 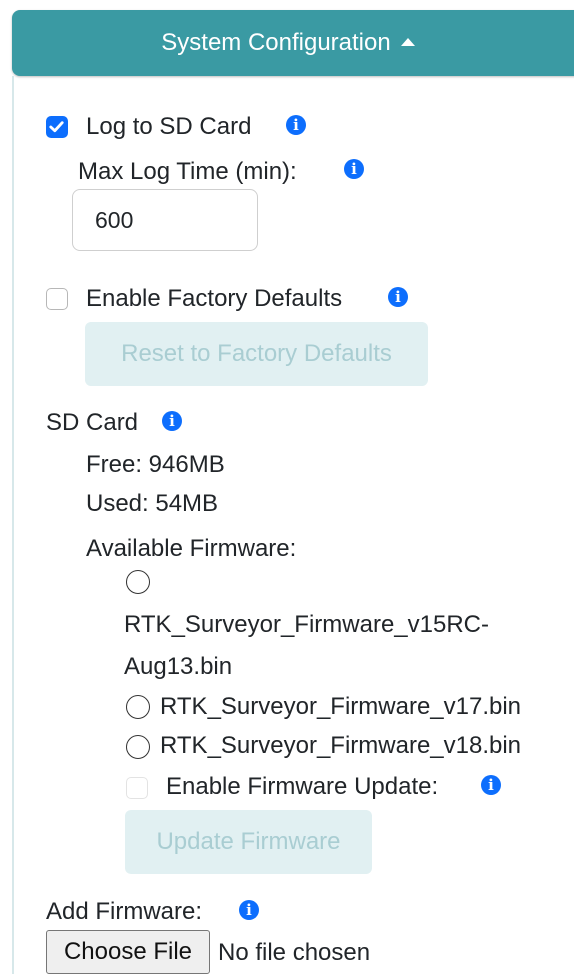 I want to click on firmware-file-name: RTK_Surveyor_Firmware_v18.bin, so click(x=341, y=745).